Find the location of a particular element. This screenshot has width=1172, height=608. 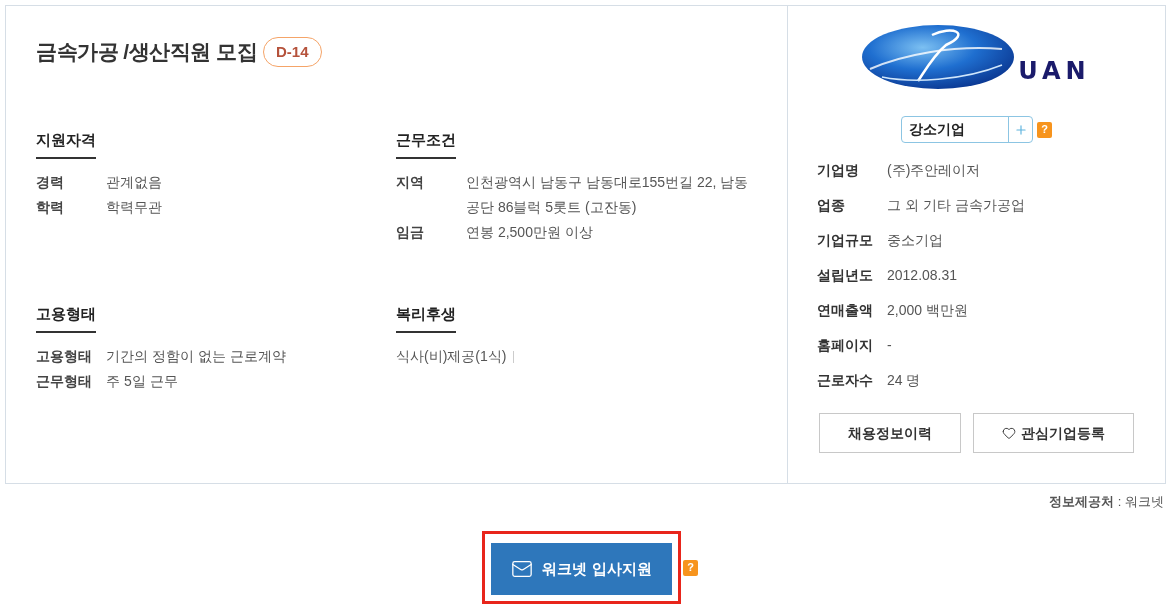

field-label: 학력 is located at coordinates (50, 207).